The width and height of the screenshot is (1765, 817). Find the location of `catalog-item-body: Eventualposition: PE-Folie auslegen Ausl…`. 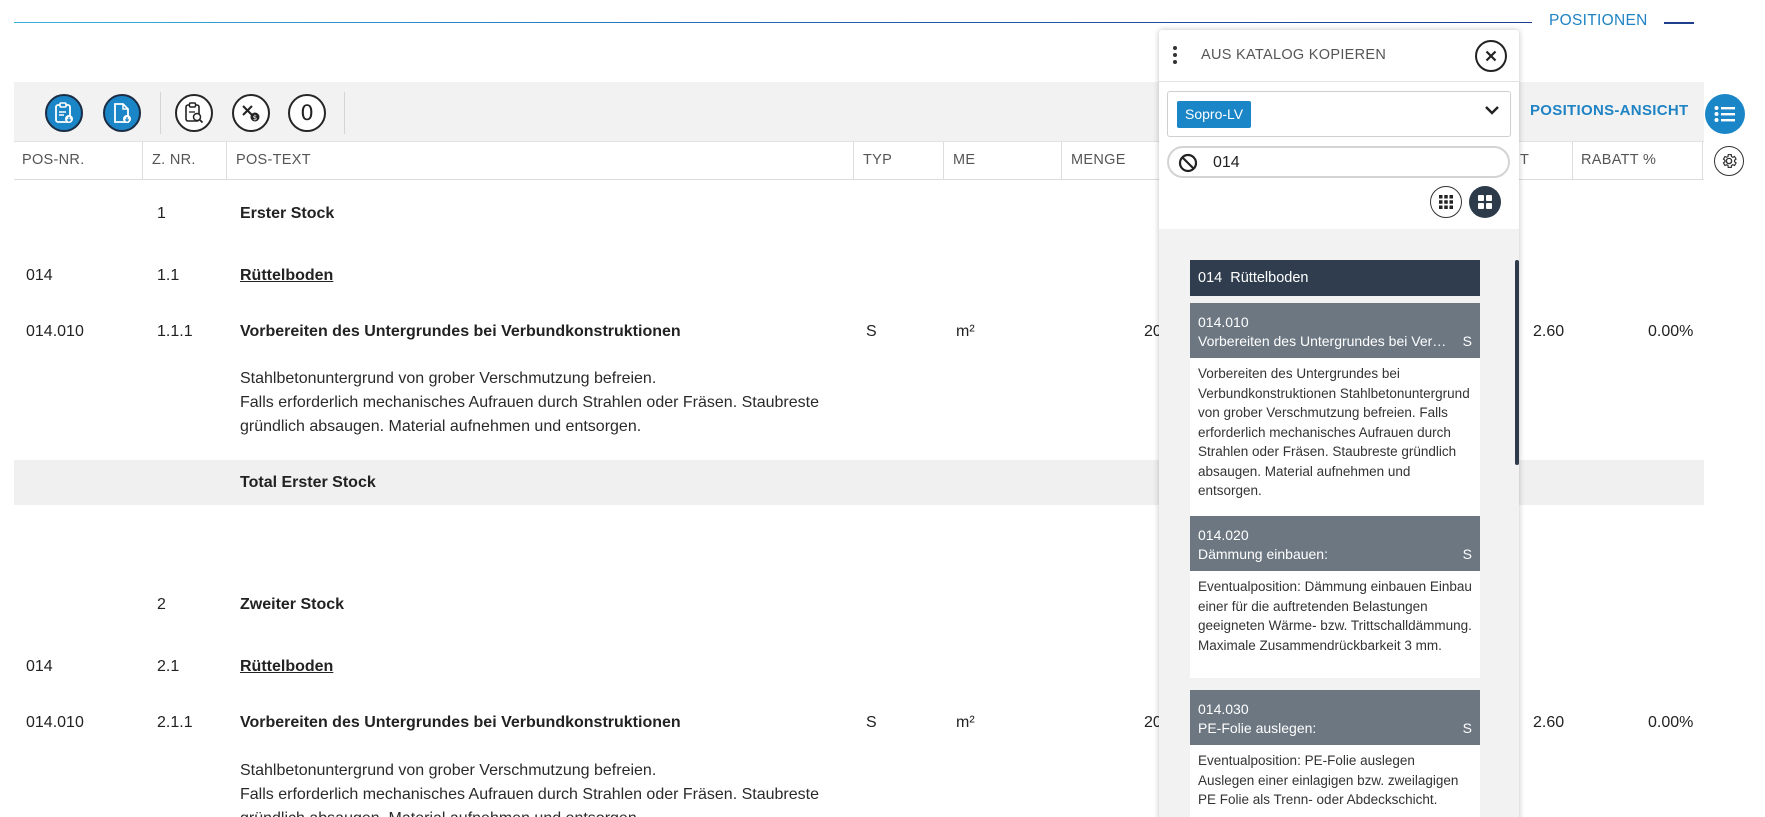

catalog-item-body: Eventualposition: PE-Folie auslegen Ausl… is located at coordinates (1335, 781).